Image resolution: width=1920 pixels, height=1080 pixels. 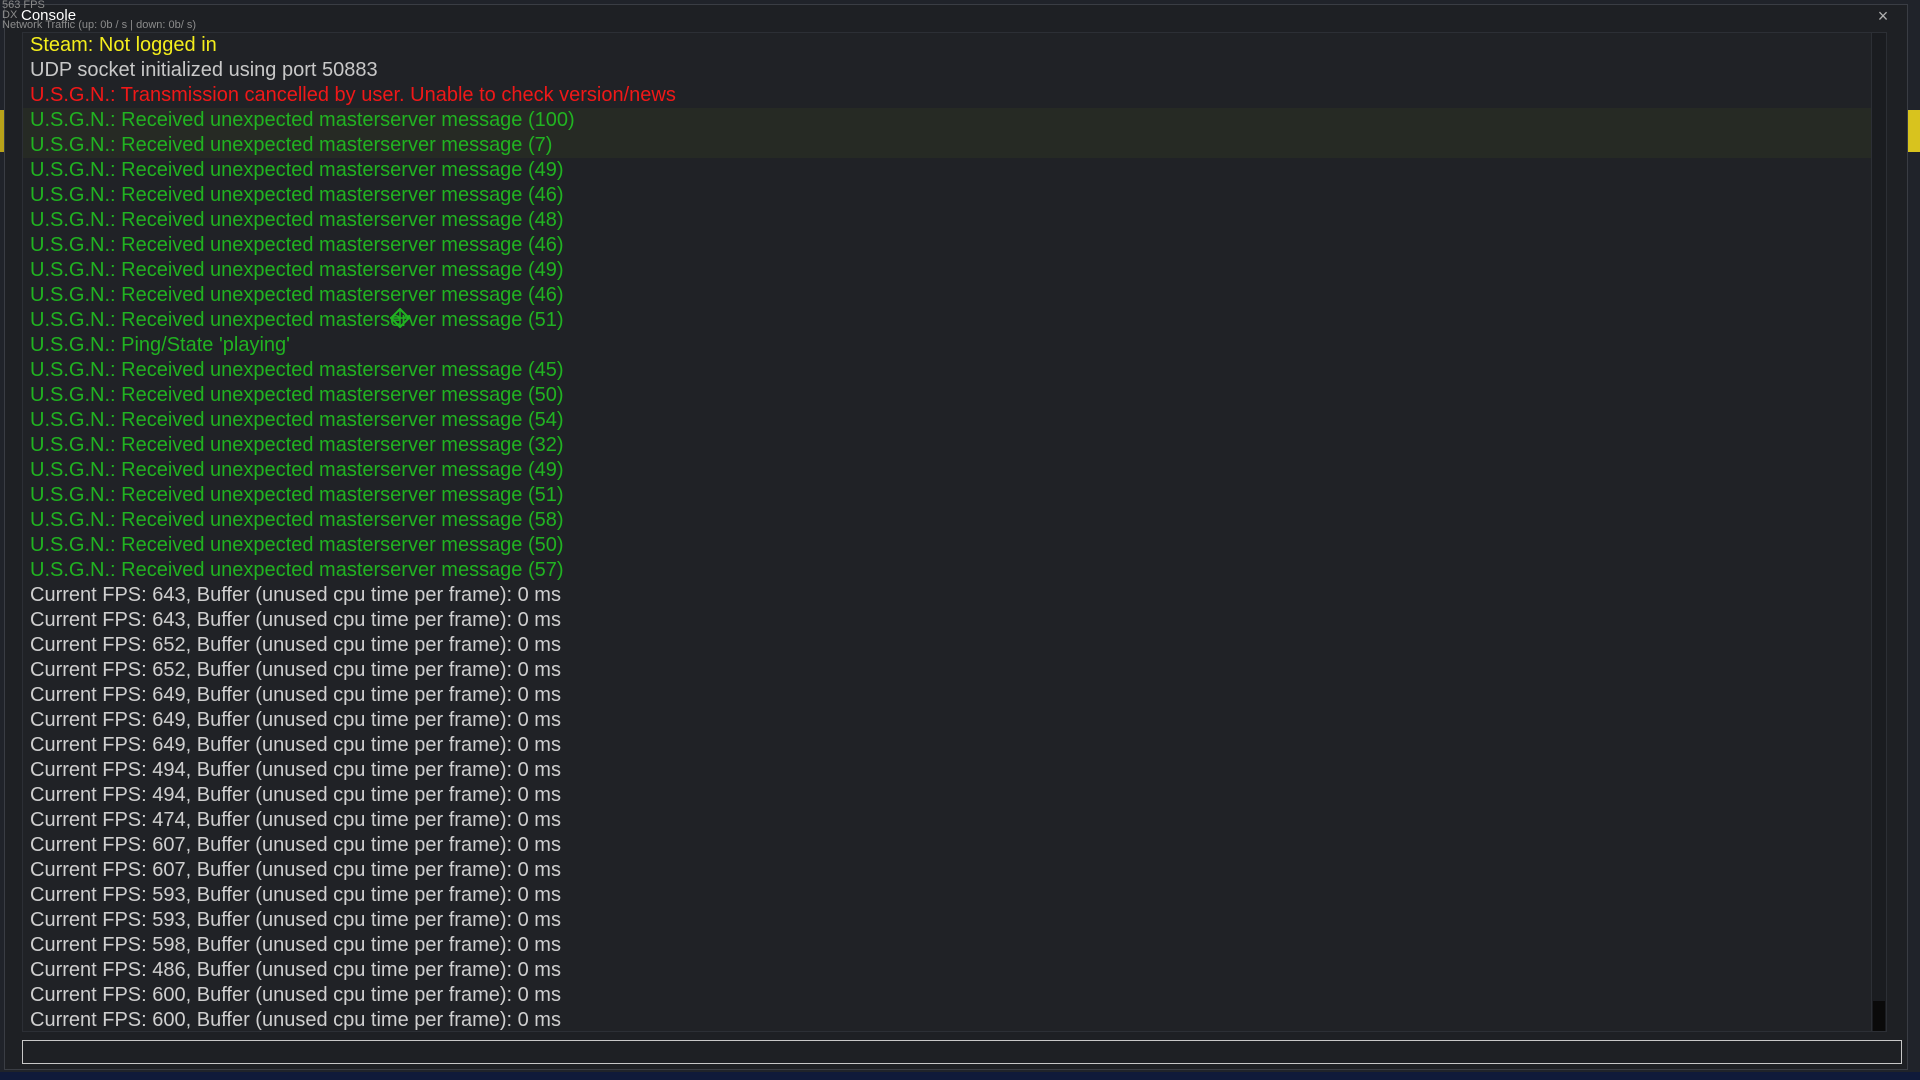 I want to click on close-button: ×, so click(x=1883, y=16).